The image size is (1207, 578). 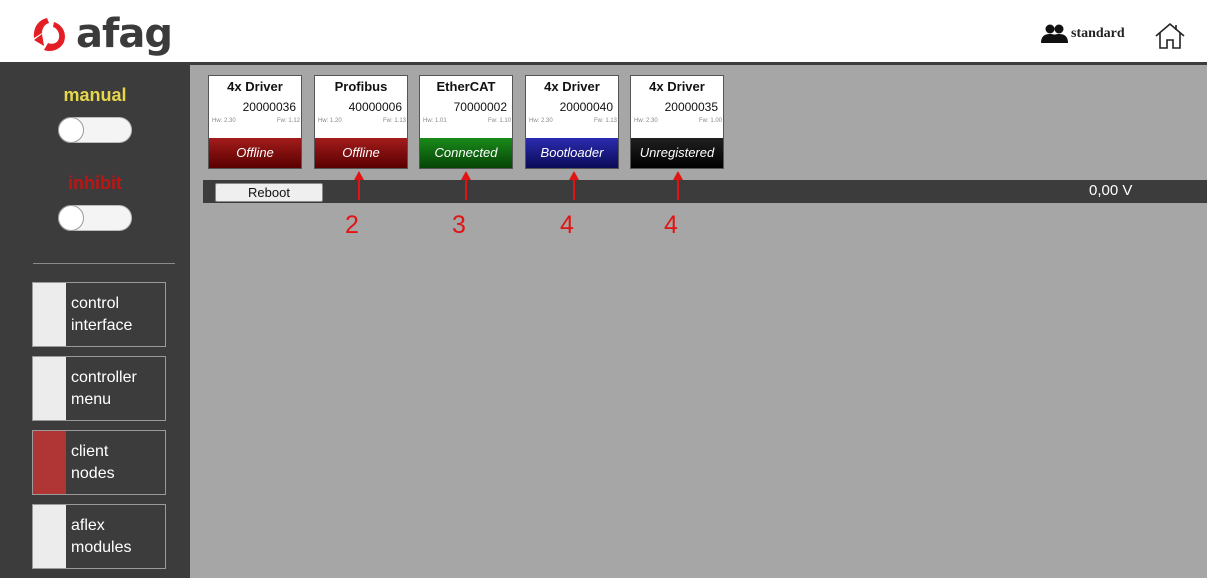 I want to click on inhibit-toggle, so click(x=95, y=218).